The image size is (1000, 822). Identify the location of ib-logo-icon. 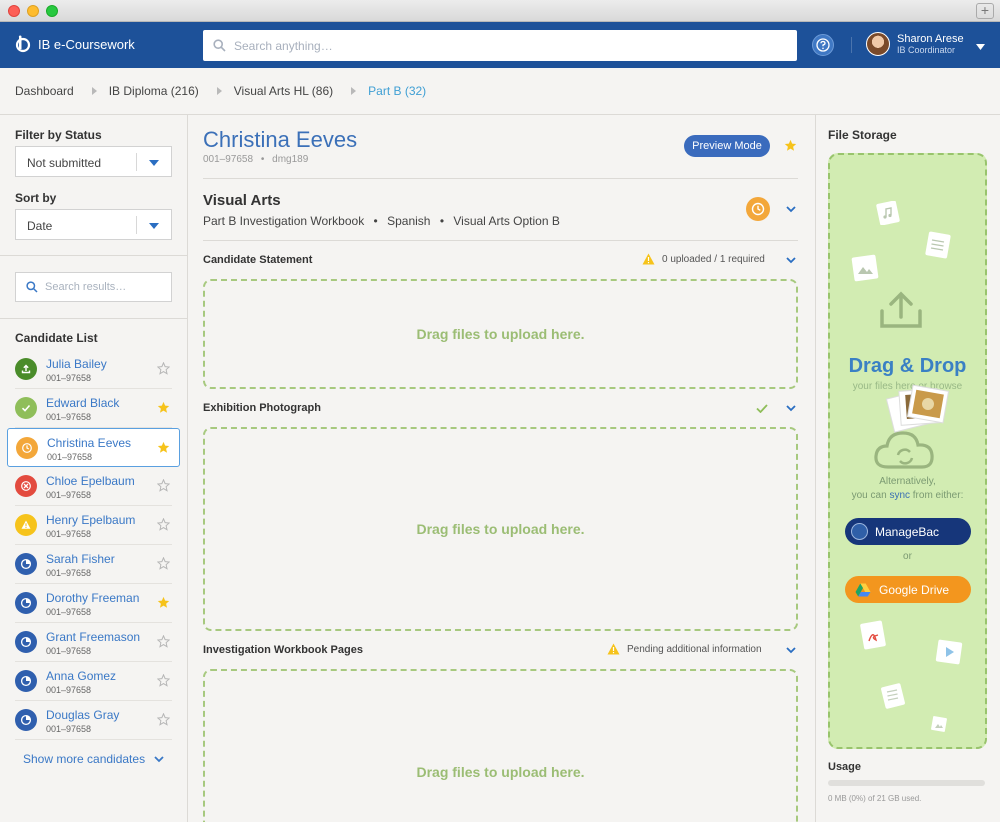
(23, 44).